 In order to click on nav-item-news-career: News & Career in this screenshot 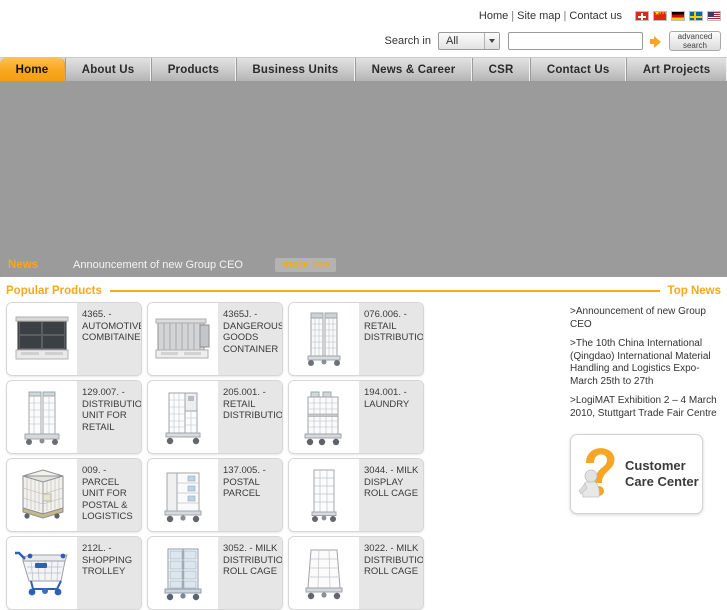, I will do `click(413, 69)`.